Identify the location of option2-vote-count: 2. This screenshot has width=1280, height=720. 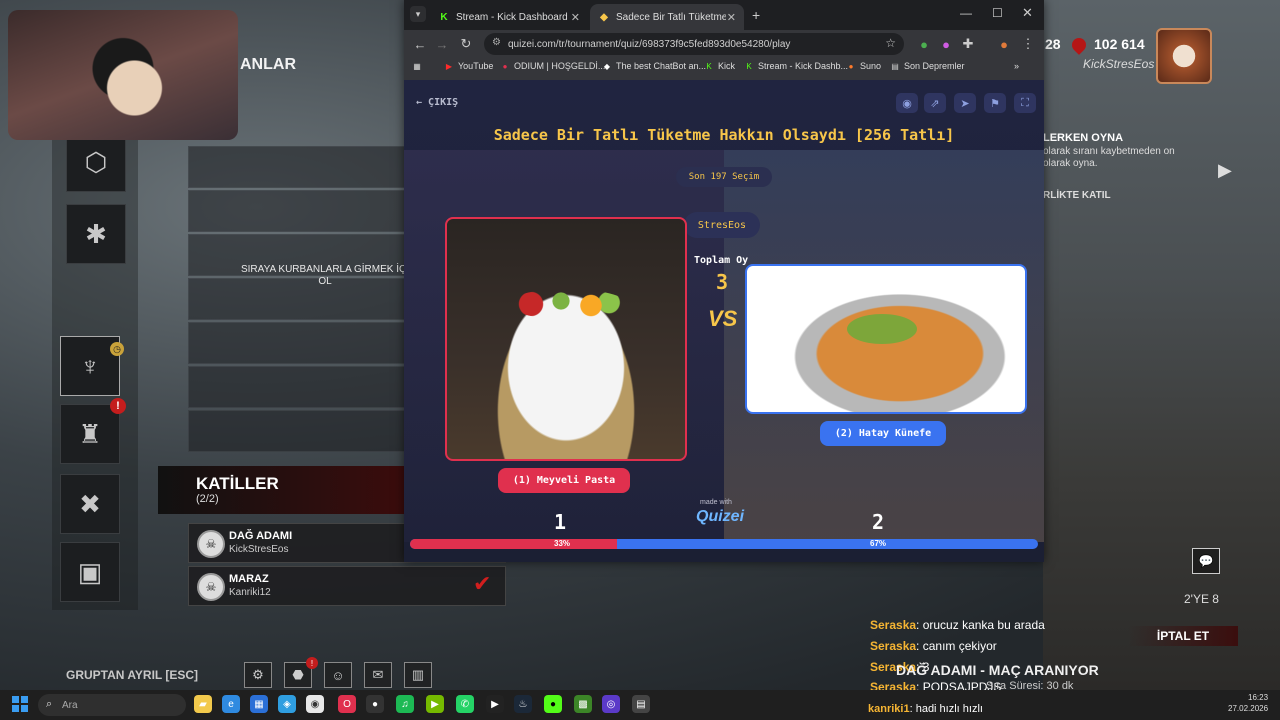
(878, 522).